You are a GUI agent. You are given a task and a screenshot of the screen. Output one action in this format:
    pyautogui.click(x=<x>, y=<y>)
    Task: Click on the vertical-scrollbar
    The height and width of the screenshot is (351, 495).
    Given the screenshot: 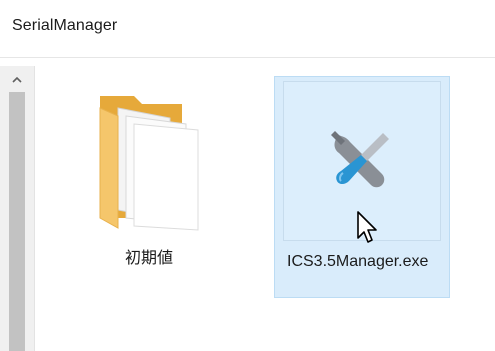 What is the action you would take?
    pyautogui.click(x=17, y=208)
    